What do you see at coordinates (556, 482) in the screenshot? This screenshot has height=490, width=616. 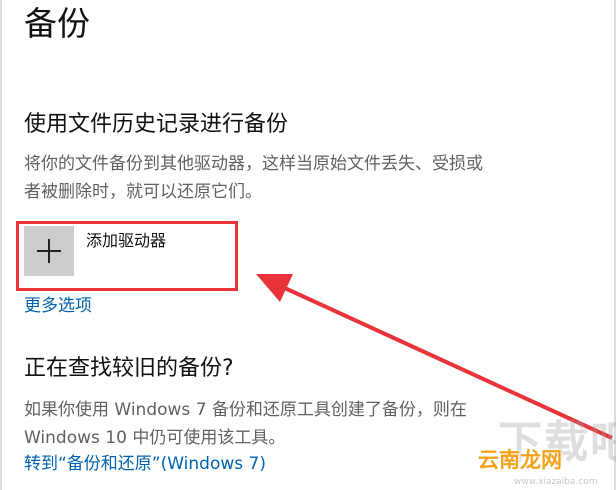 I see `watermark-url: www.xiazaiba.com` at bounding box center [556, 482].